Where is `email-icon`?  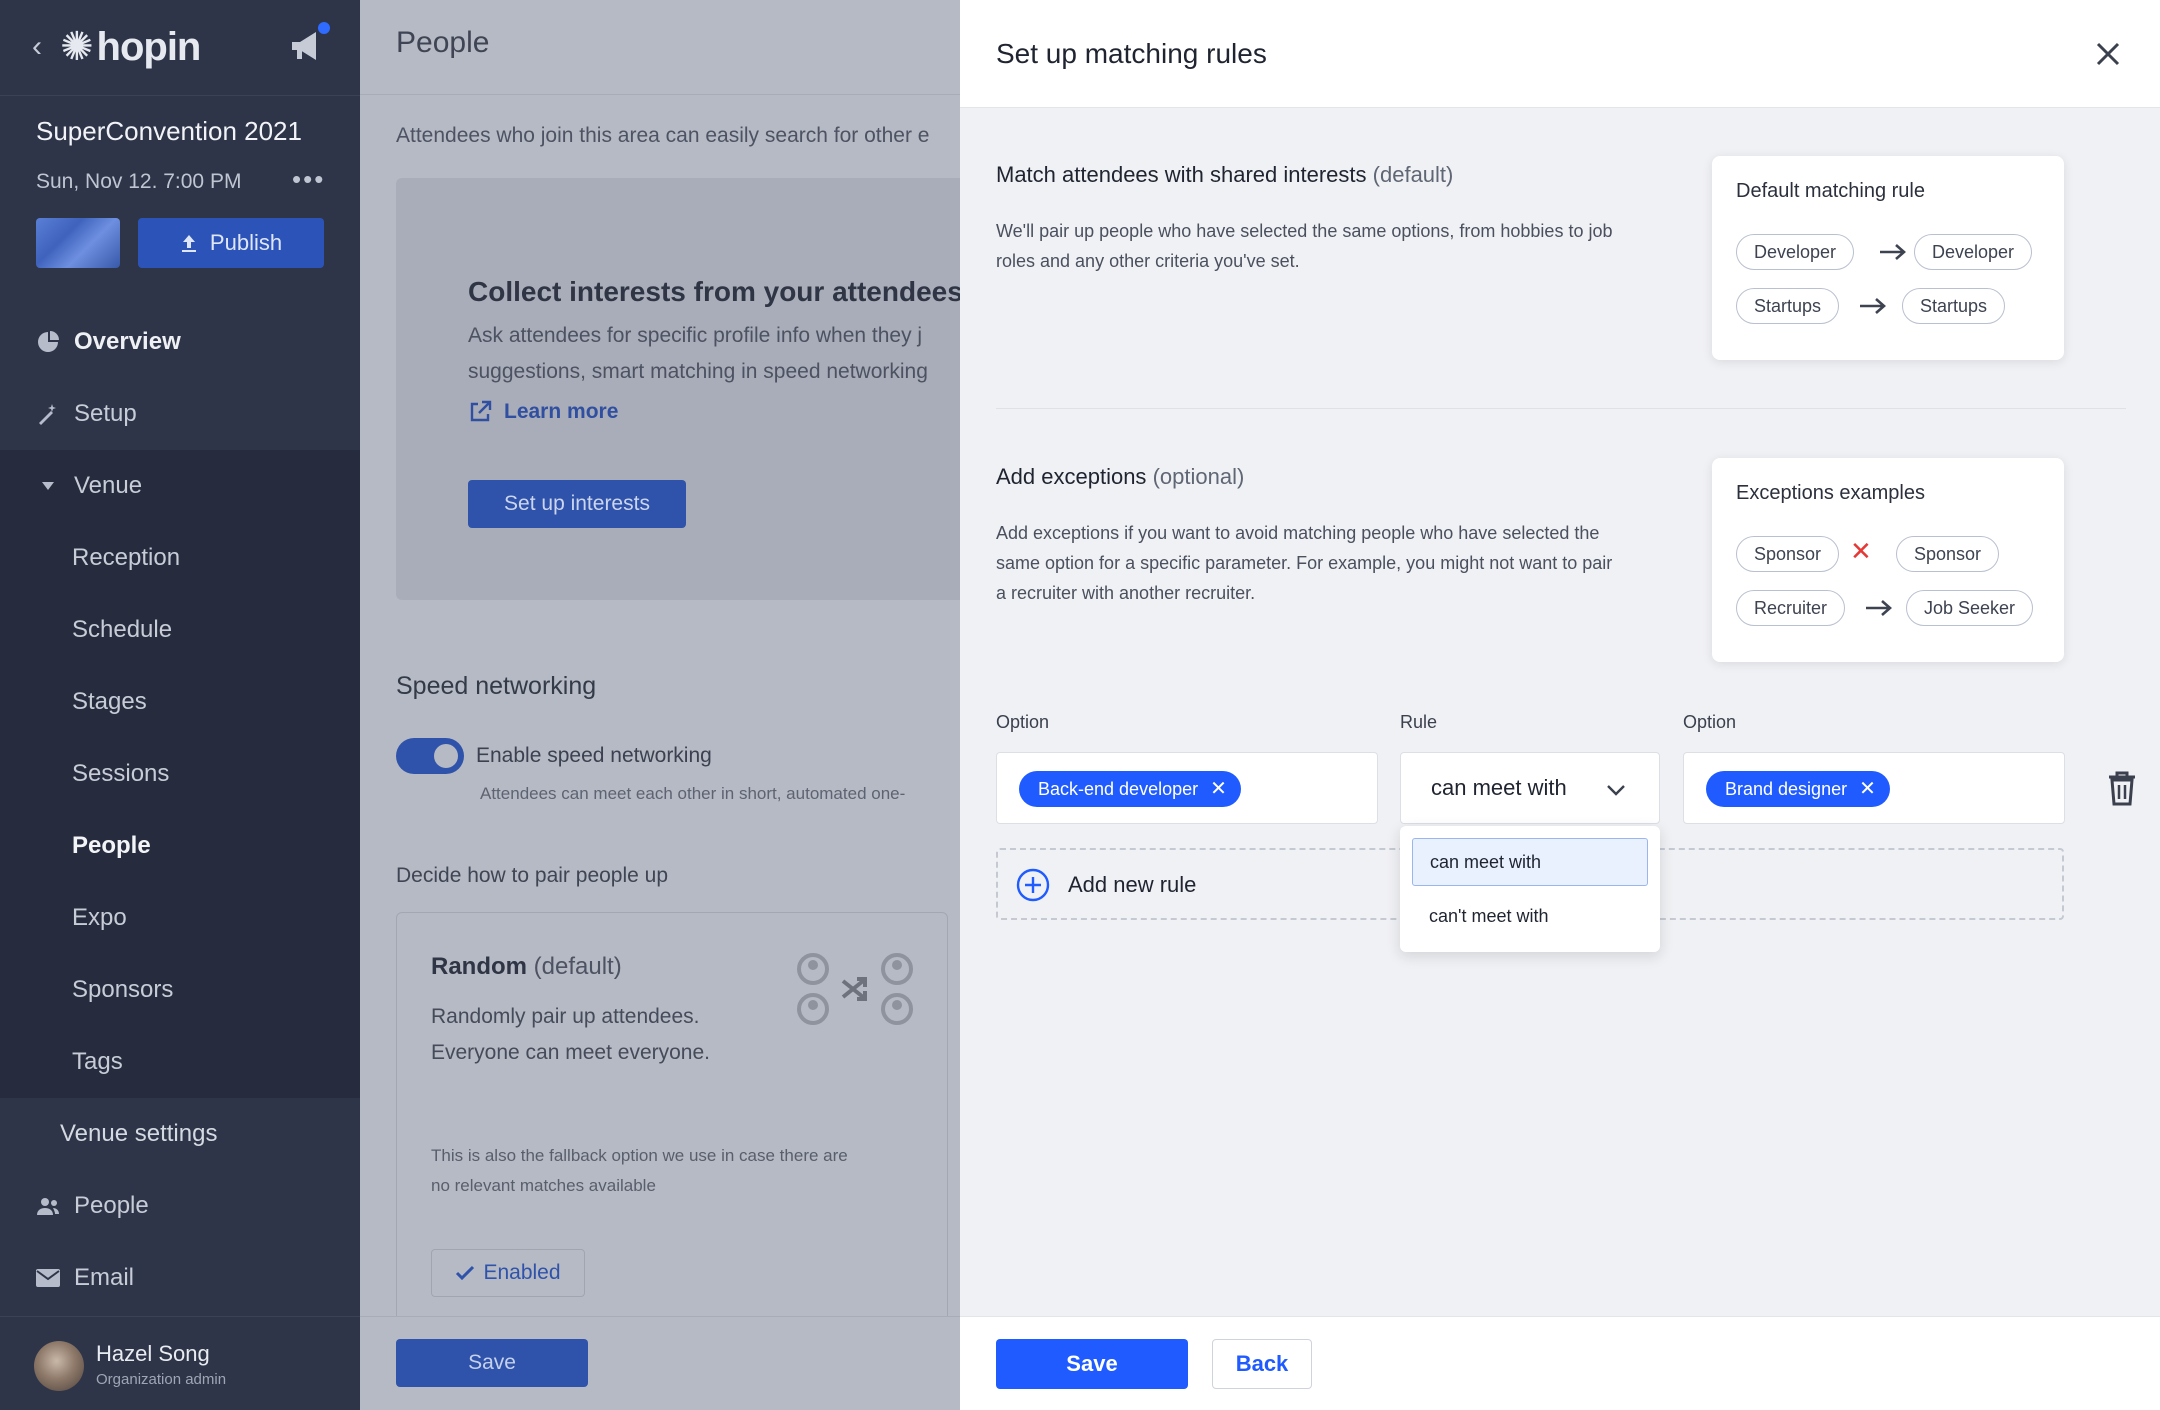 email-icon is located at coordinates (48, 1278).